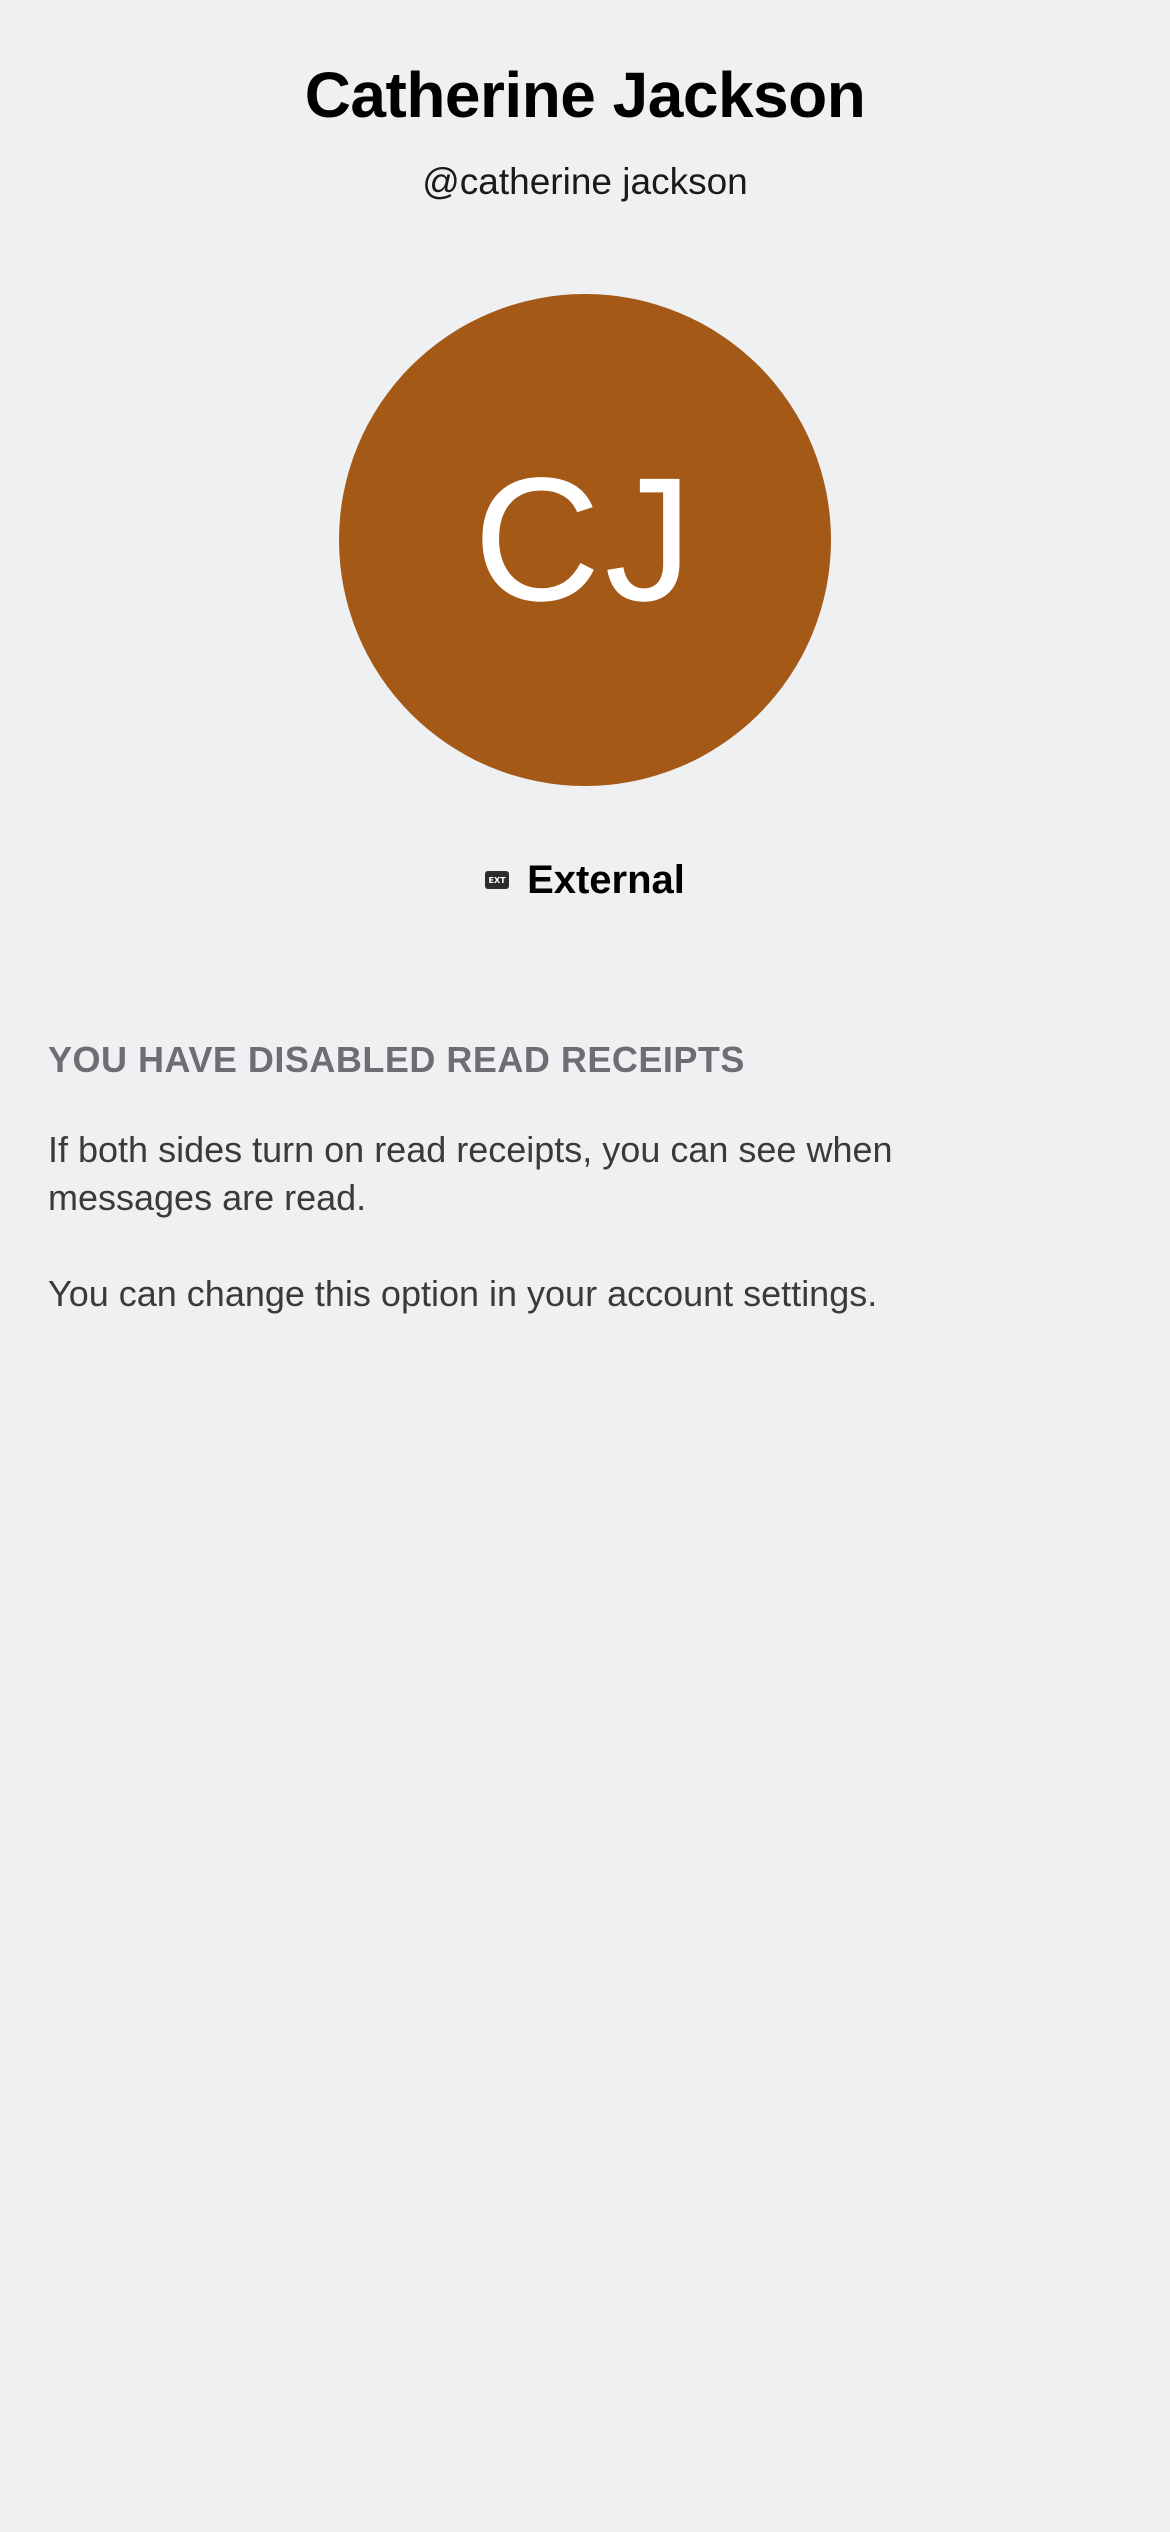  I want to click on avatar-initials: CJ, so click(585, 540).